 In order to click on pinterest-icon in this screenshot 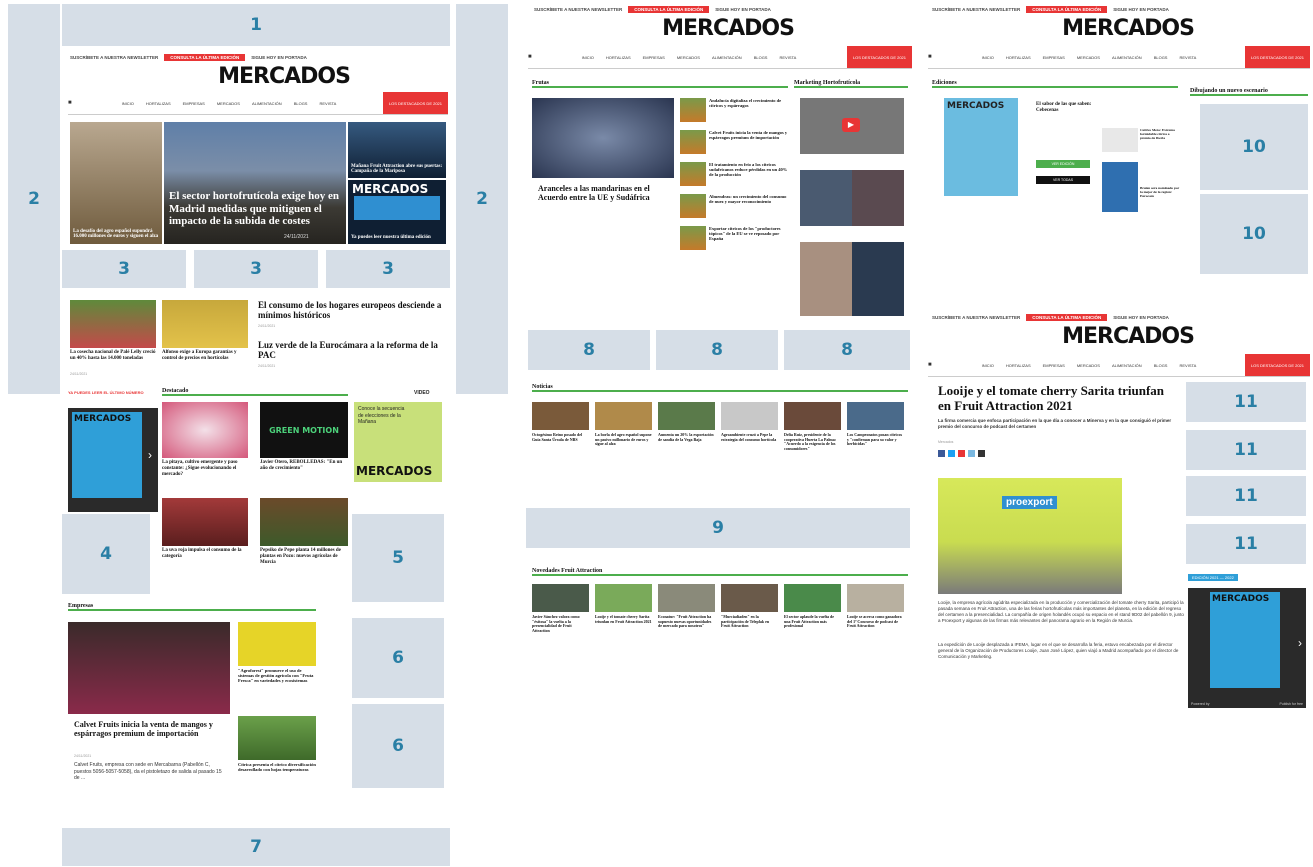, I will do `click(961, 453)`.